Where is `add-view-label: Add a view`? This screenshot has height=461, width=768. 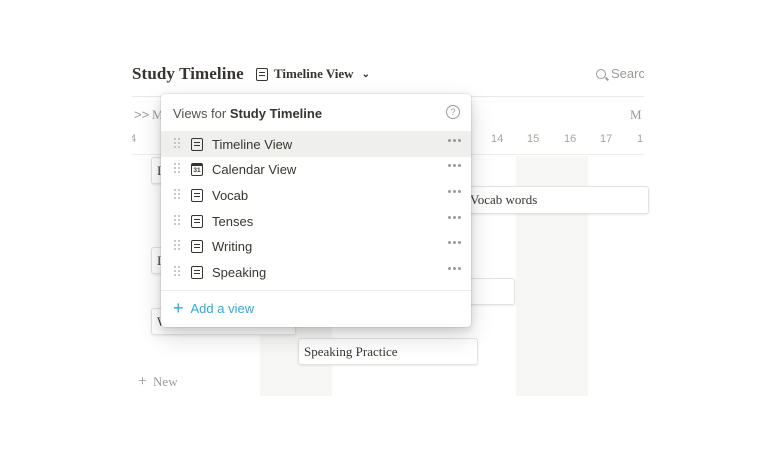 add-view-label: Add a view is located at coordinates (222, 308).